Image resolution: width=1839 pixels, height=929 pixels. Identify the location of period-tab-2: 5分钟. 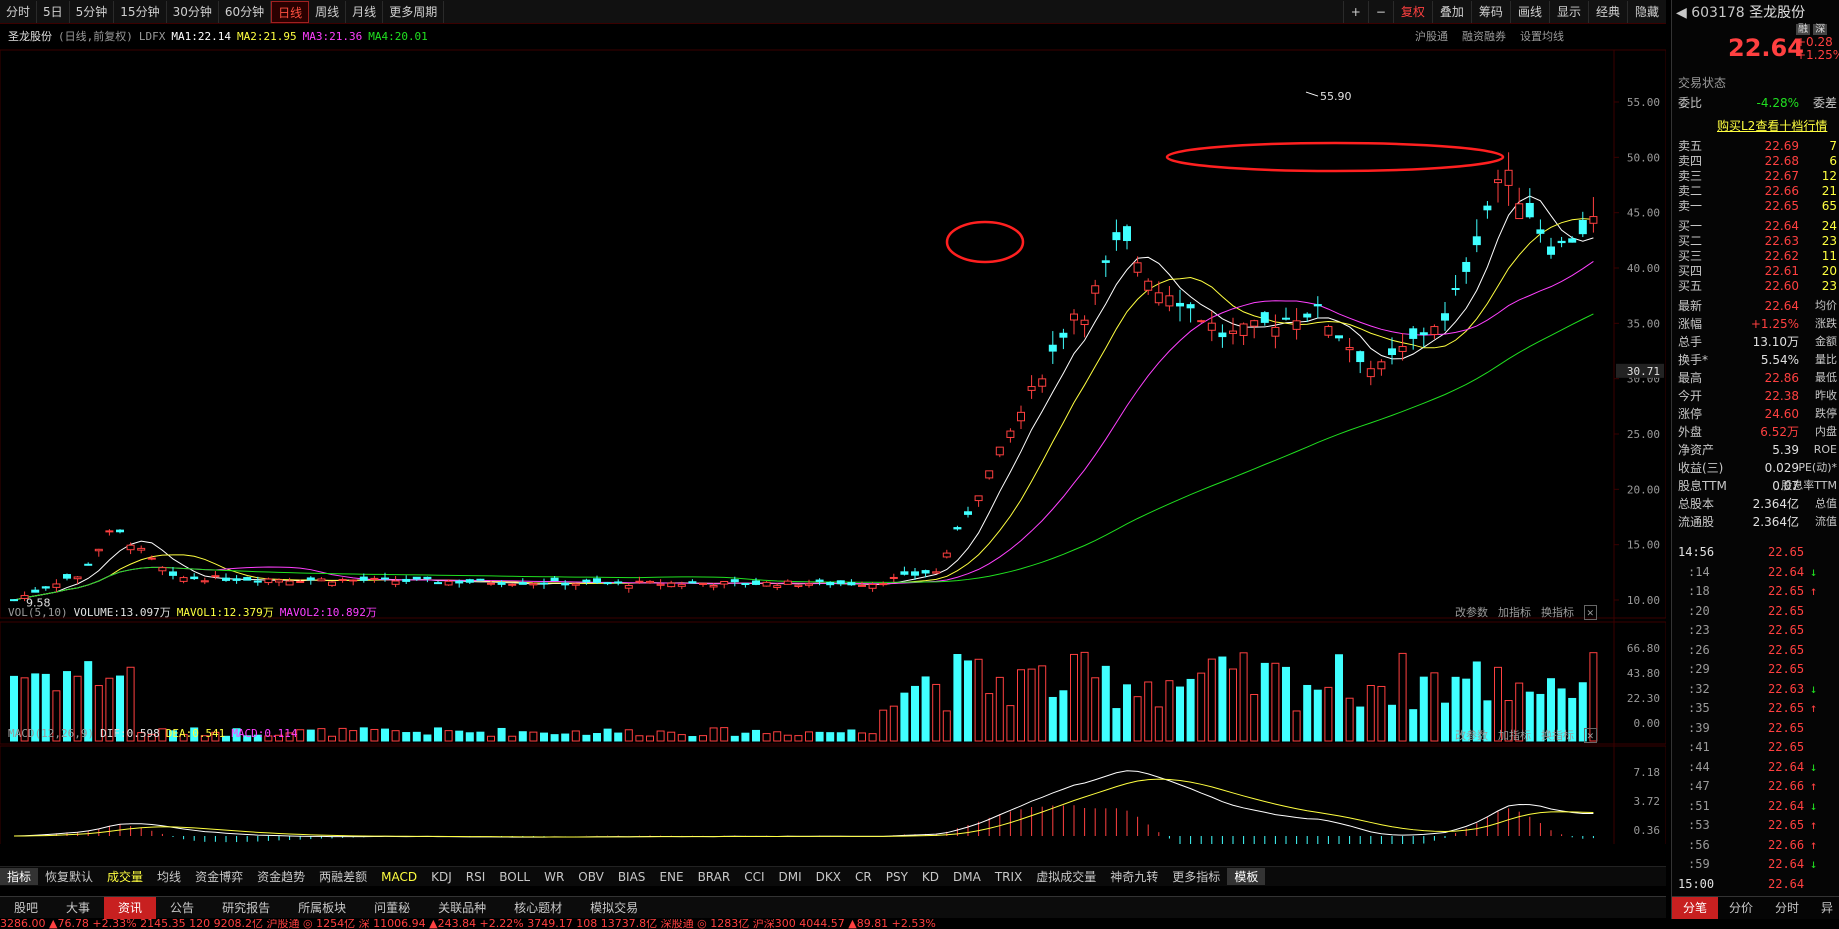
(92, 11).